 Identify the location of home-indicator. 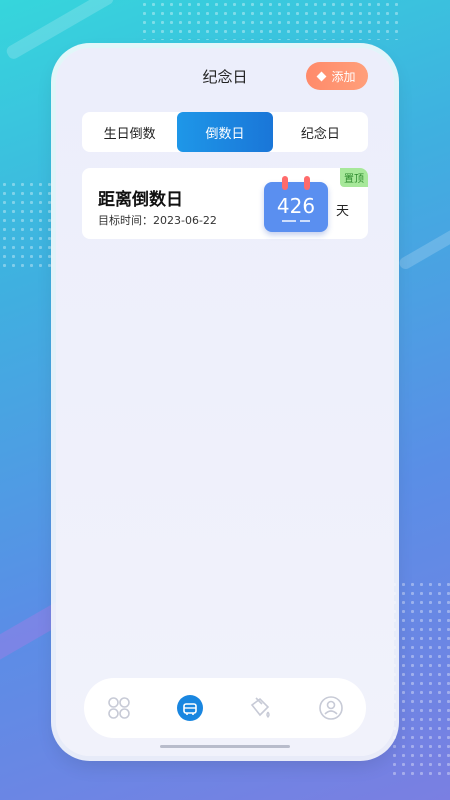
(225, 746).